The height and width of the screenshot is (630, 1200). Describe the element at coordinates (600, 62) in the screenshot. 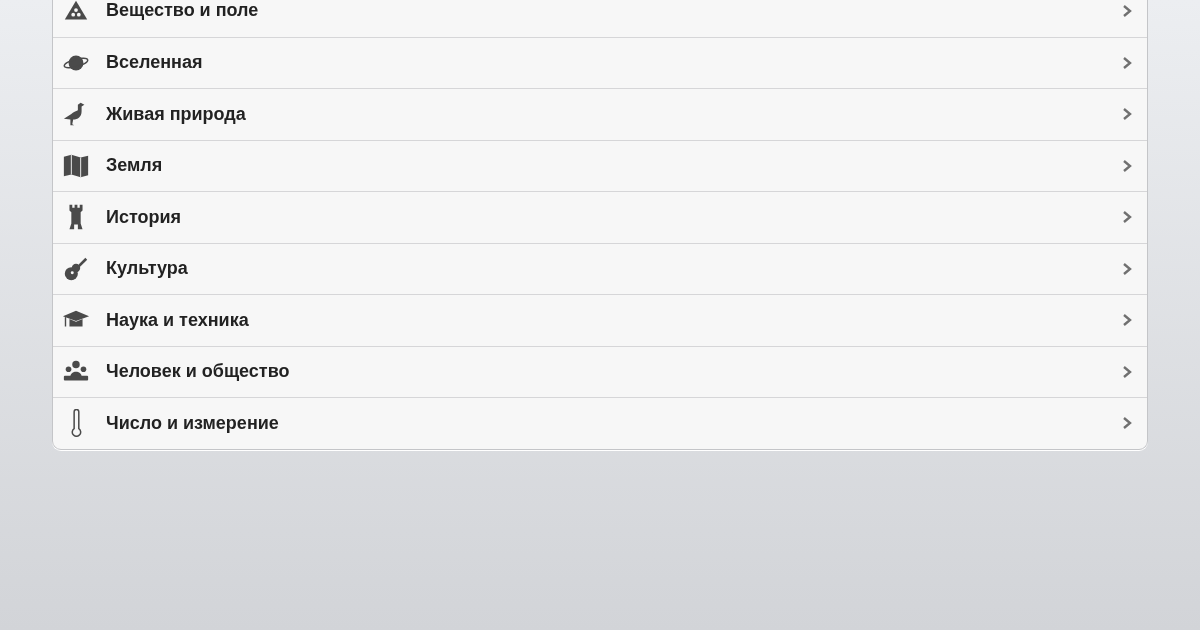

I see `category-row: Вселенная` at that location.